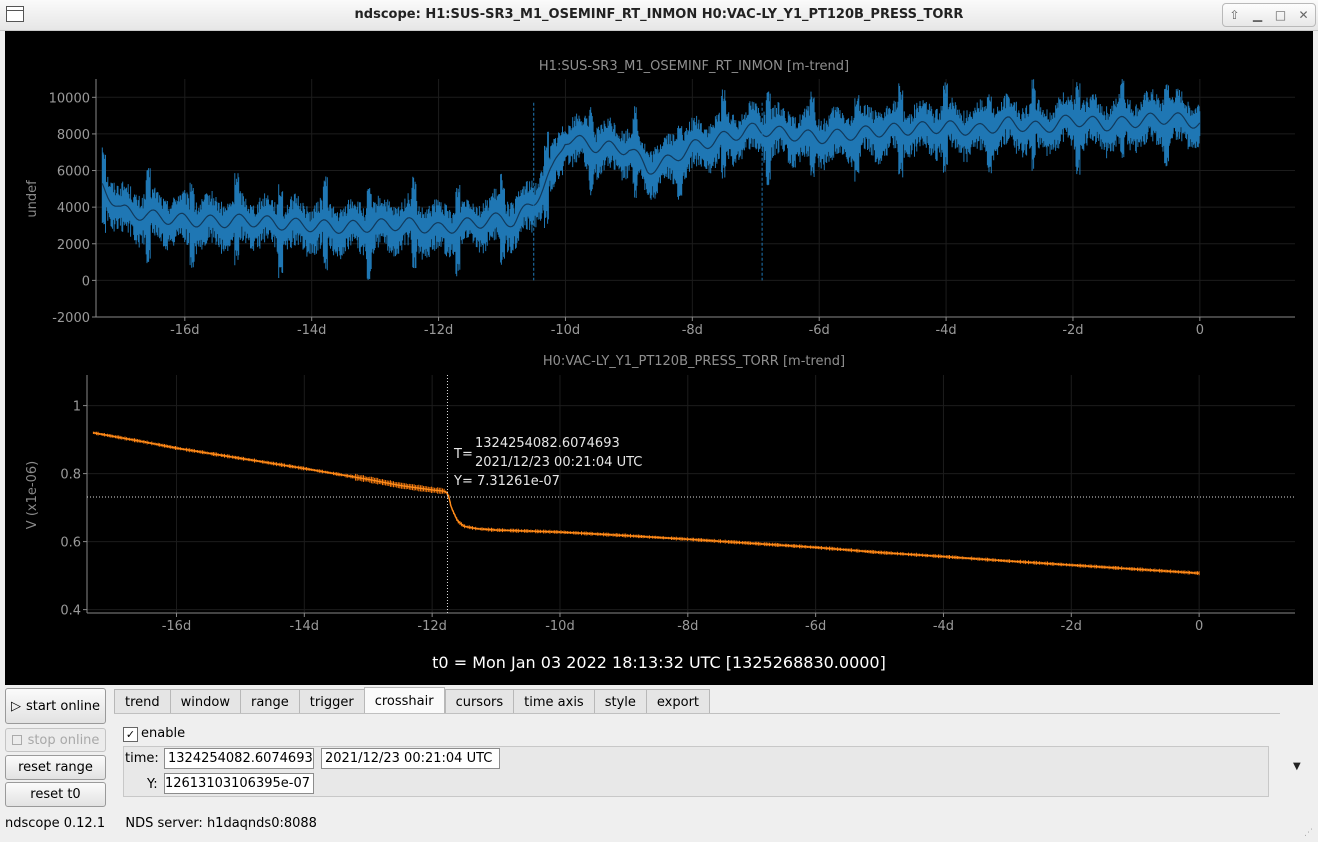  What do you see at coordinates (70, 543) in the screenshot?
I see `y-tick-label: 0.6` at bounding box center [70, 543].